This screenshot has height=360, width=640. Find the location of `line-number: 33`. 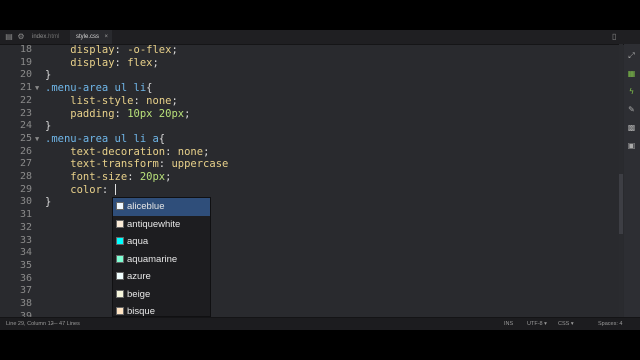

line-number: 33 is located at coordinates (25, 240).